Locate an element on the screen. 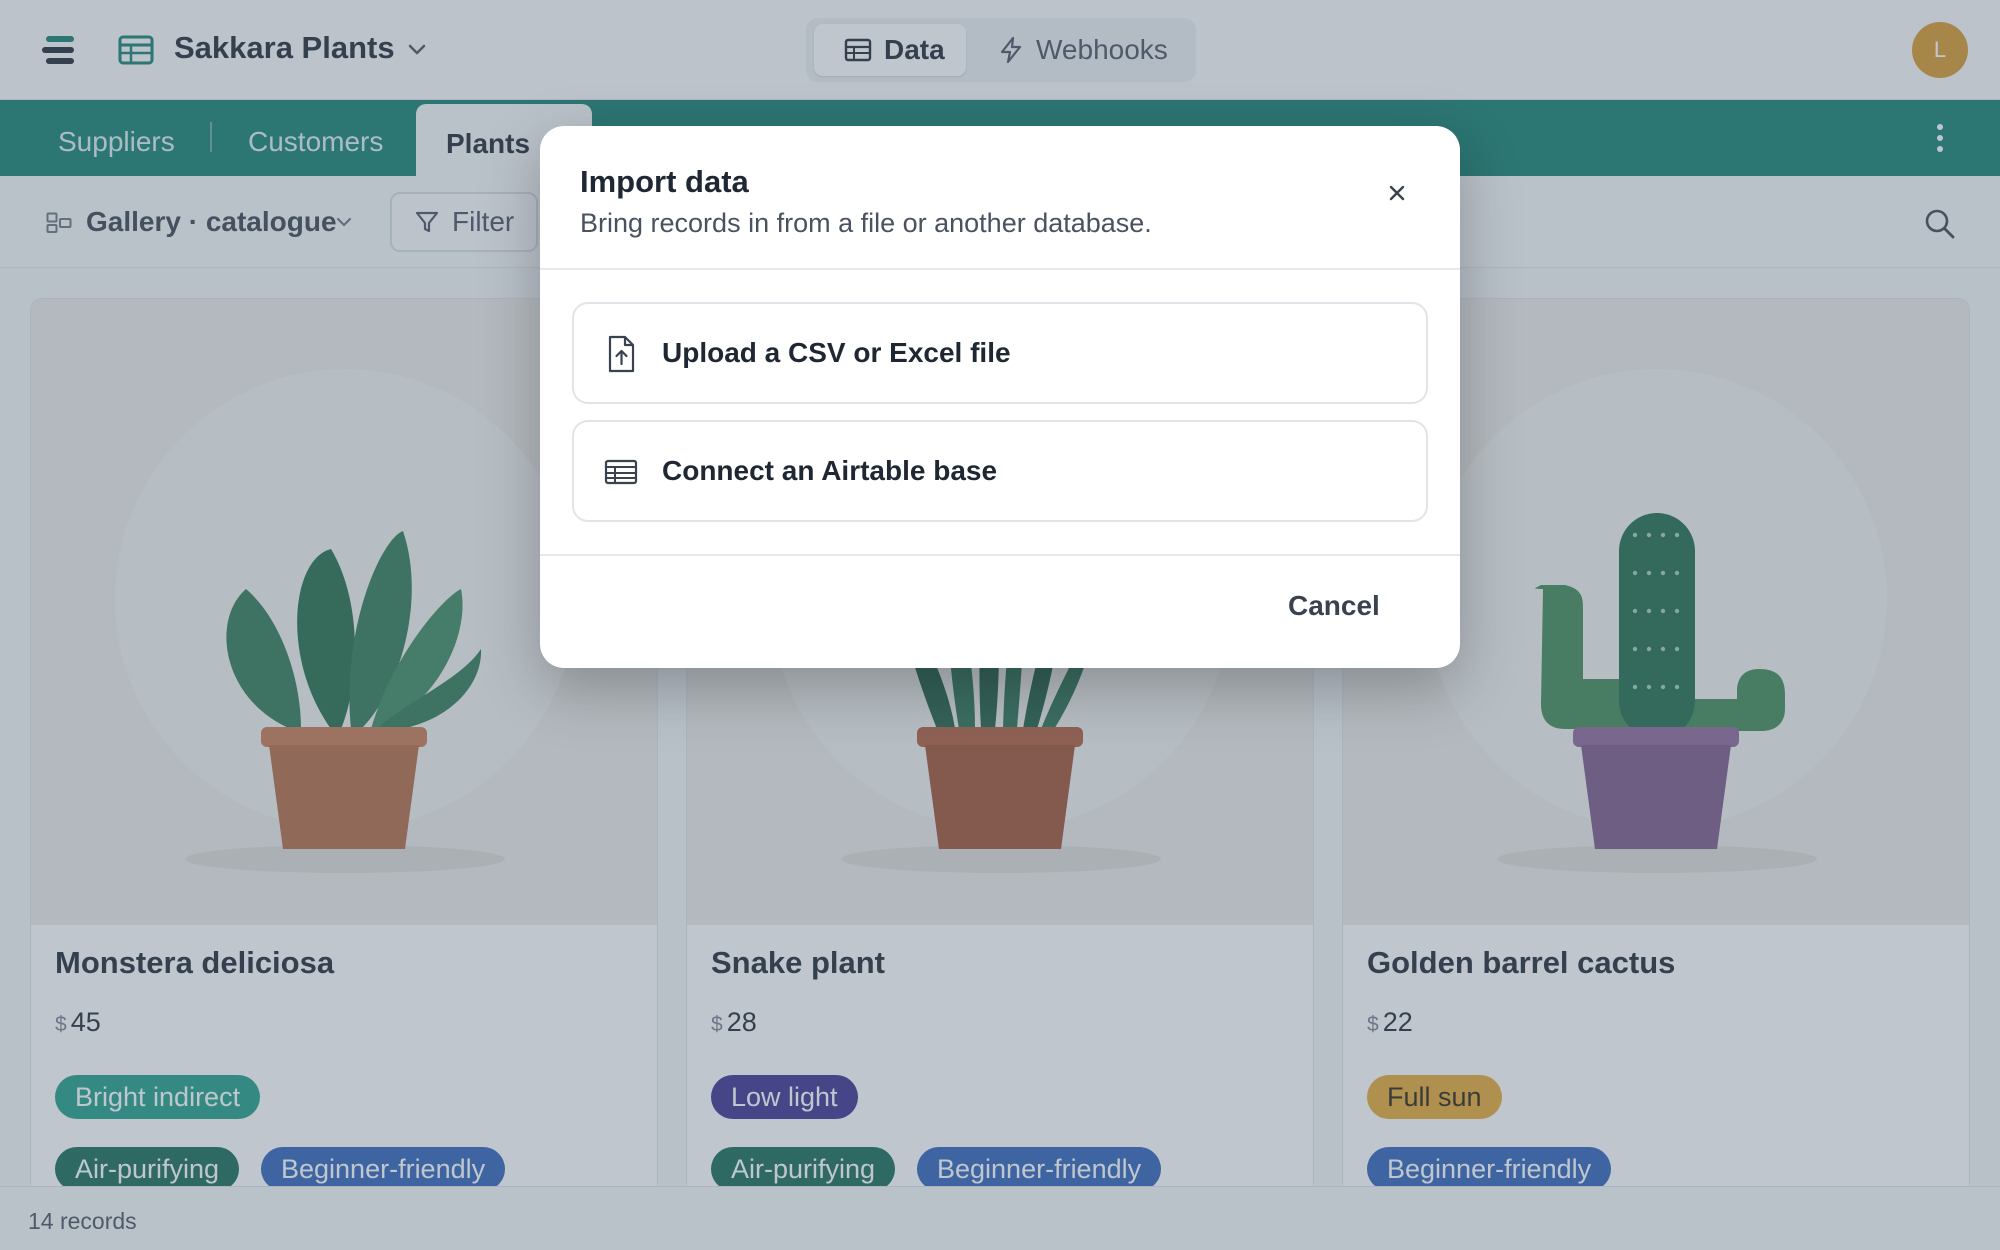 Image resolution: width=2000 pixels, height=1250 pixels. file-upload-icon is located at coordinates (621, 354).